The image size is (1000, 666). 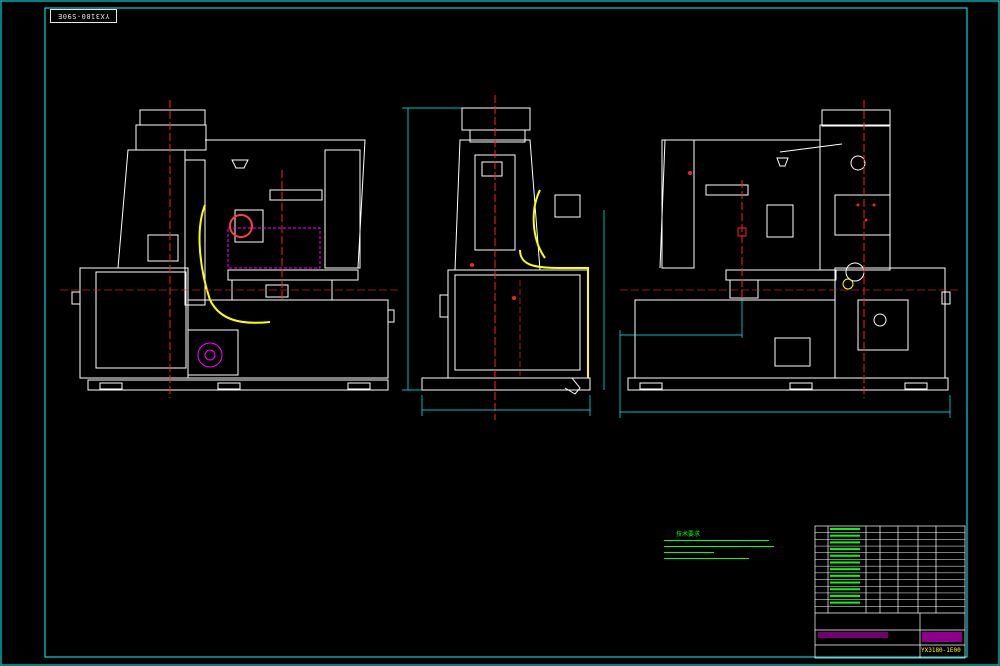 I want to click on rear-elevation-dimensions, so click(x=785, y=358).